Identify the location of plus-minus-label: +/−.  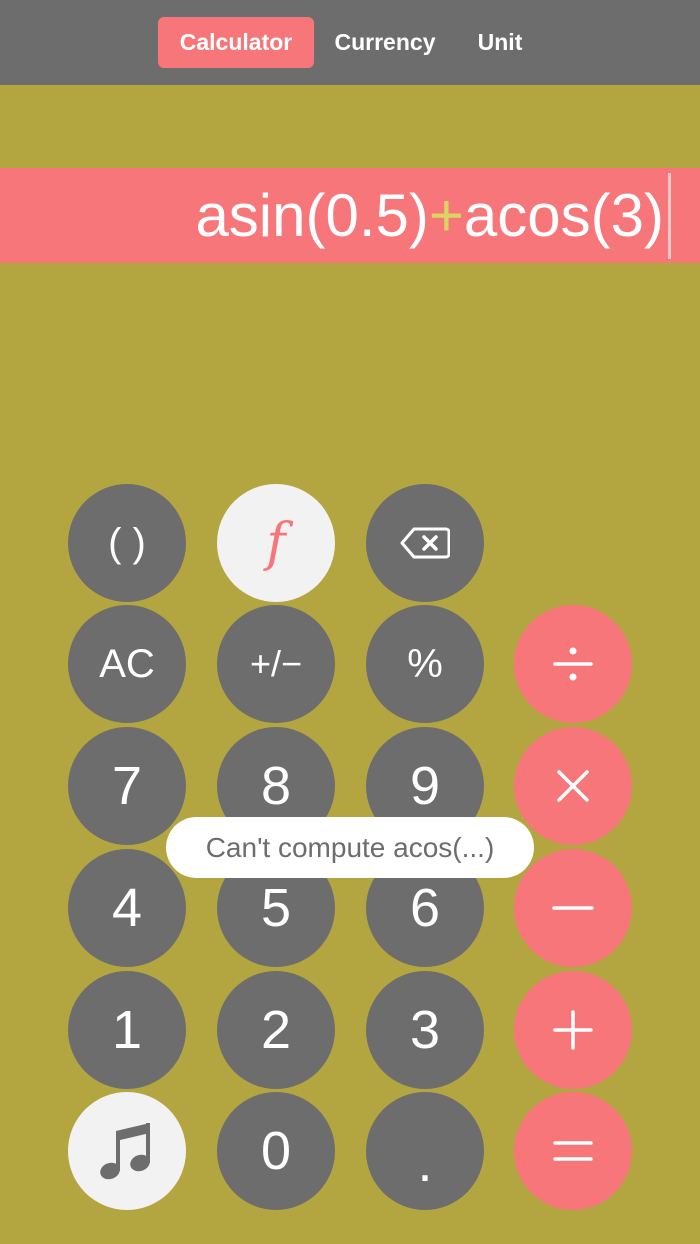
(276, 663).